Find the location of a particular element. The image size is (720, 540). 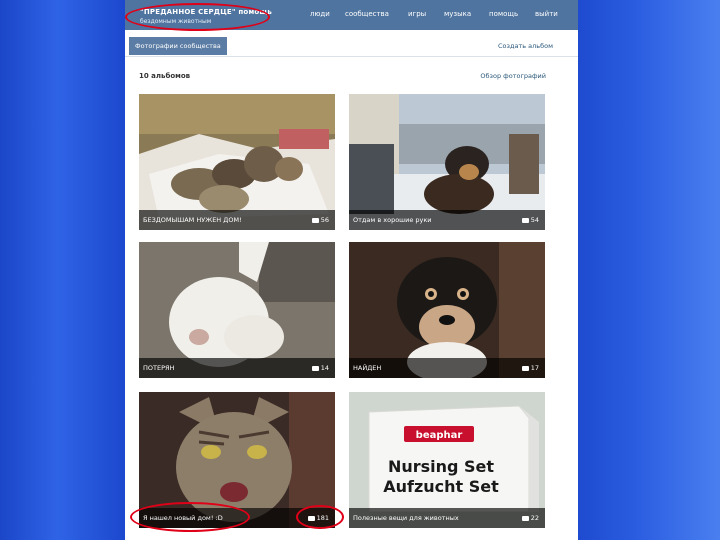

nav-help: помощь is located at coordinates (503, 14).